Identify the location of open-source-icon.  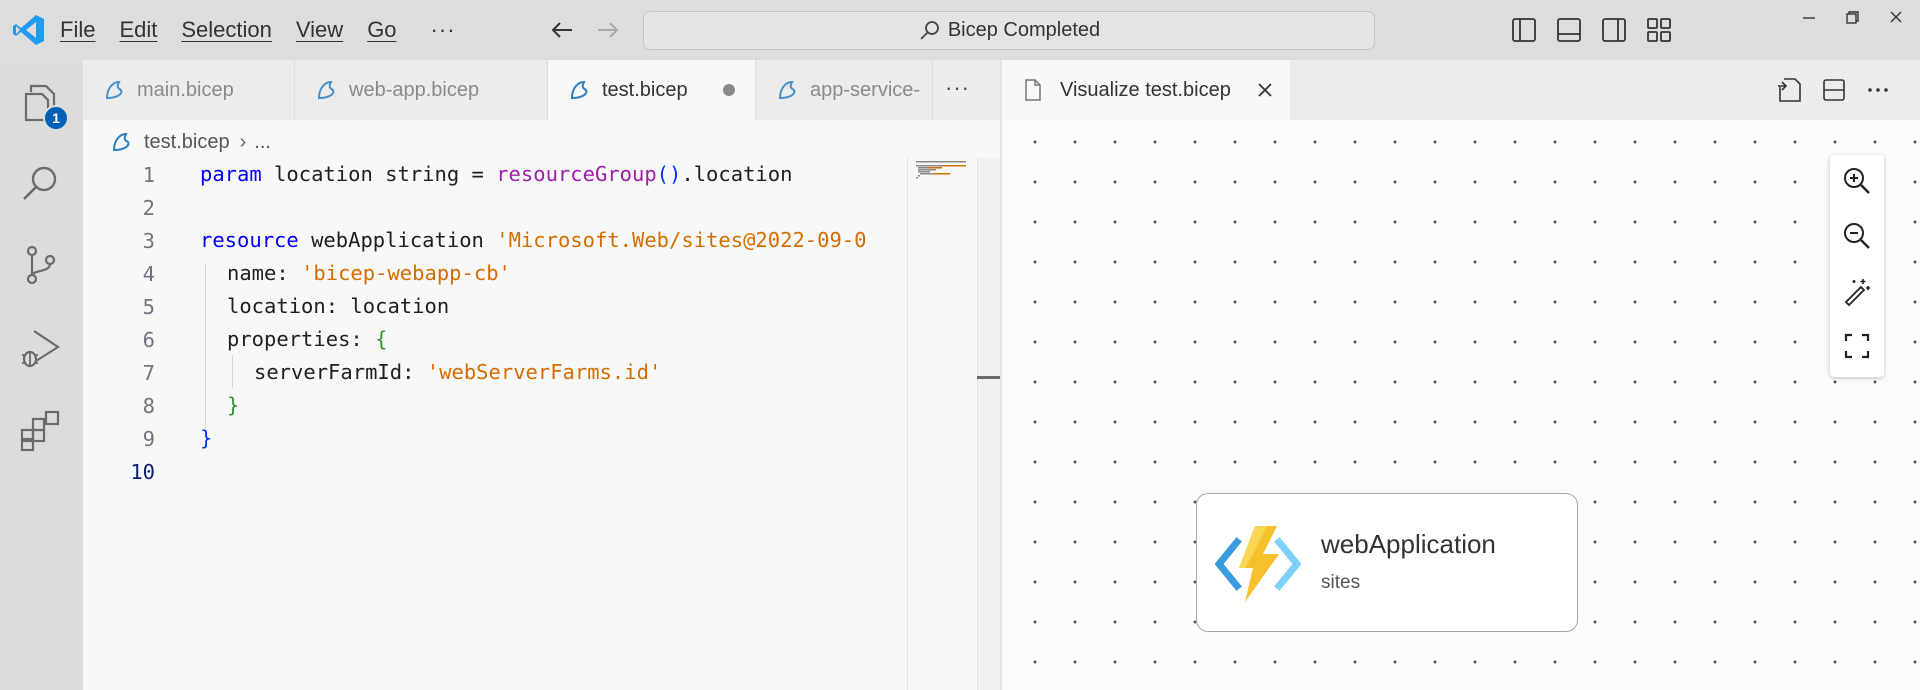
(1790, 90).